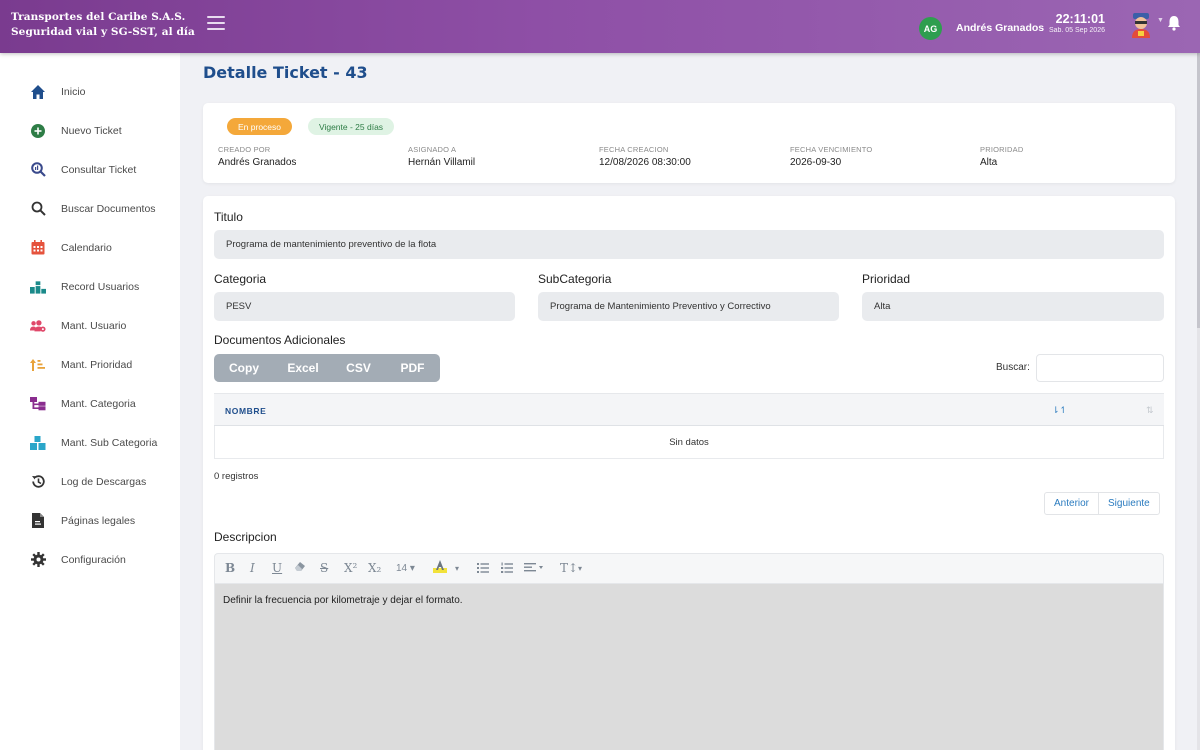 The height and width of the screenshot is (750, 1200). I want to click on line-height-icon: T↕, so click(569, 568).